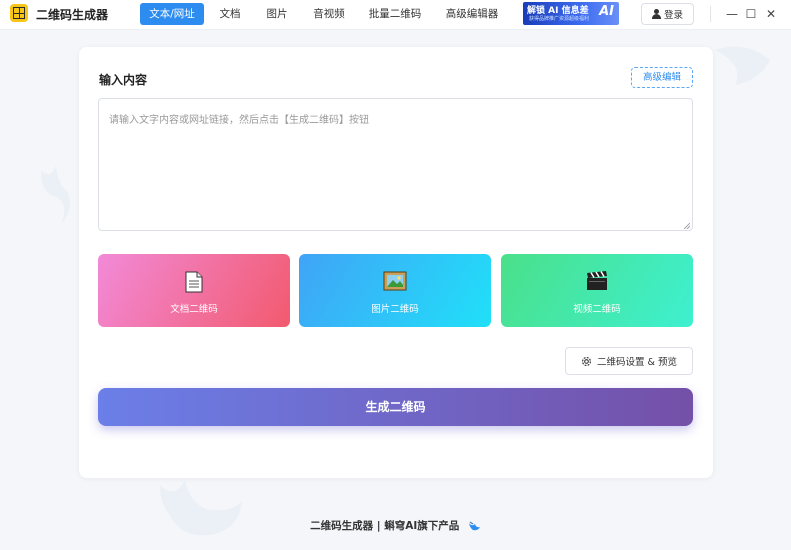 This screenshot has height=550, width=791. I want to click on image-qr-tile: 图片二维码, so click(395, 290).